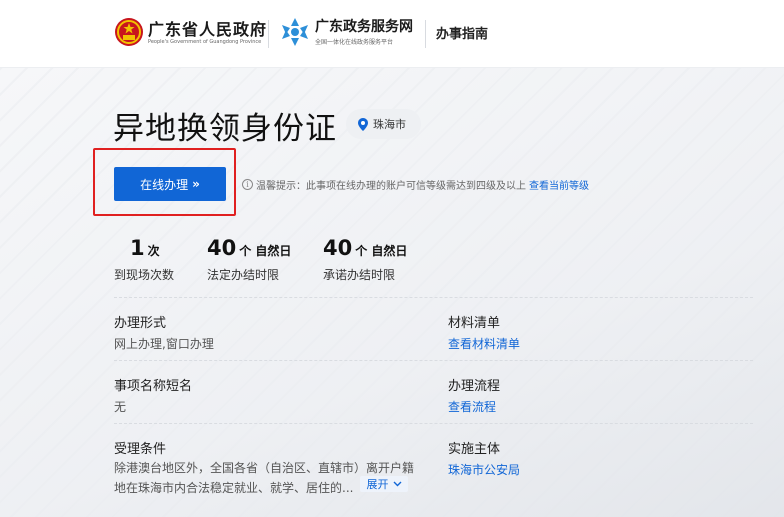  What do you see at coordinates (243, 275) in the screenshot?
I see `stat-label: 法定办结时限` at bounding box center [243, 275].